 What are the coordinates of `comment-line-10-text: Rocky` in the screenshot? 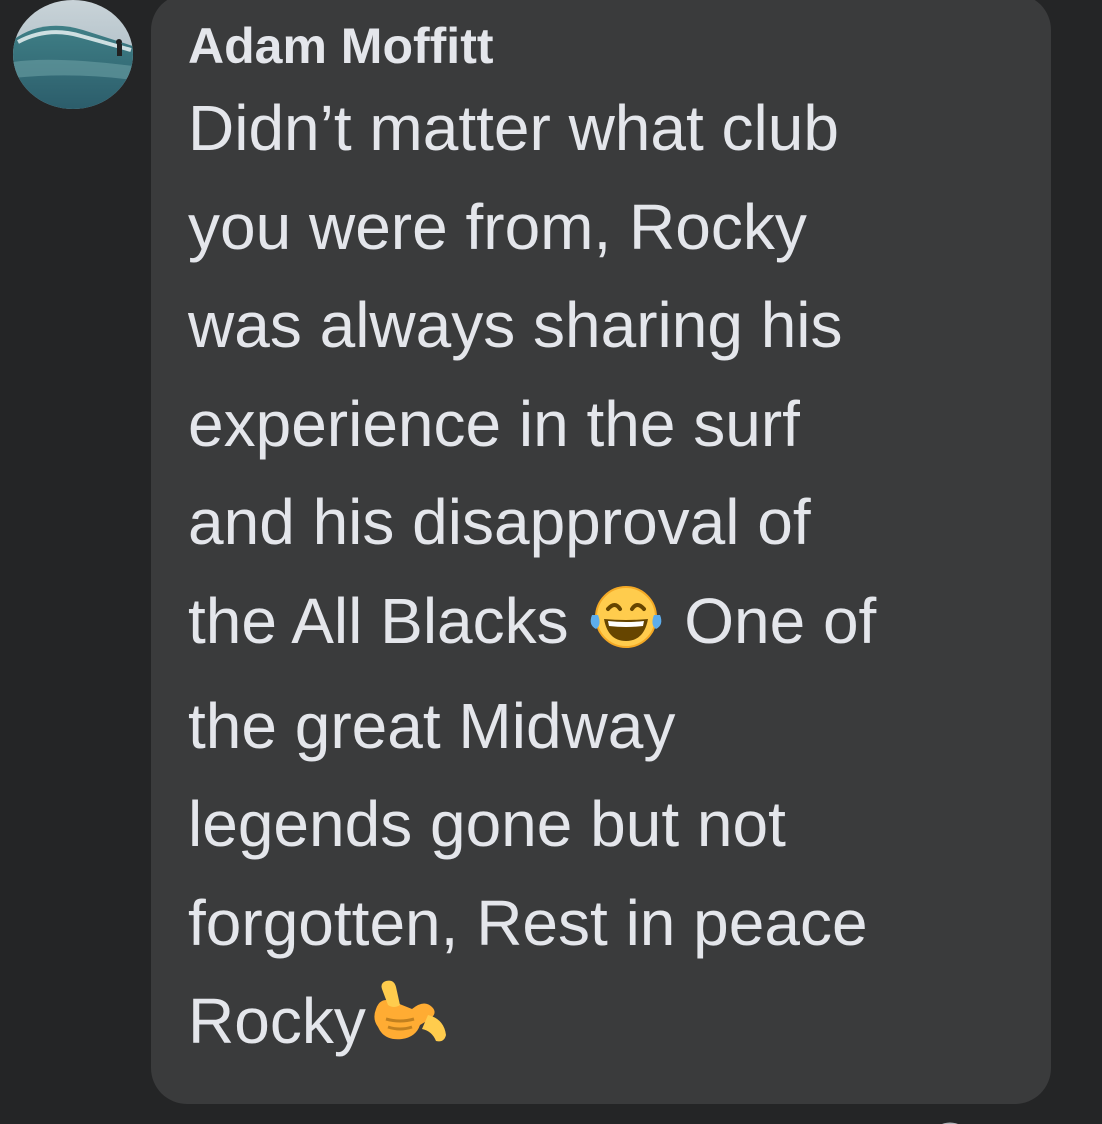 It's located at (277, 1021).